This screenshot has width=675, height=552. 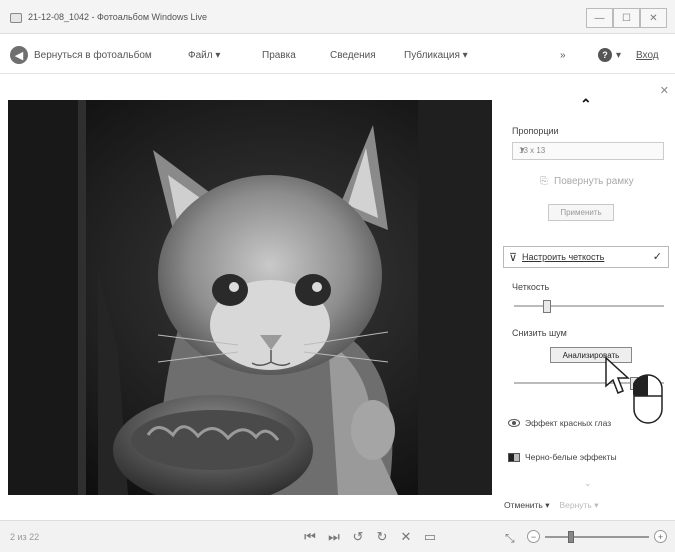 I want to click on chevron-down-icon: ▼, so click(x=522, y=150).